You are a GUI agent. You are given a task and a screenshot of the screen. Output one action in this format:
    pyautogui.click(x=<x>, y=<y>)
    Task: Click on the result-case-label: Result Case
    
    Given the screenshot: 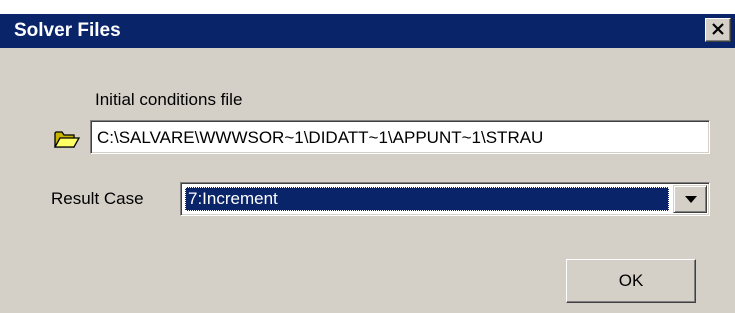 What is the action you would take?
    pyautogui.click(x=97, y=198)
    